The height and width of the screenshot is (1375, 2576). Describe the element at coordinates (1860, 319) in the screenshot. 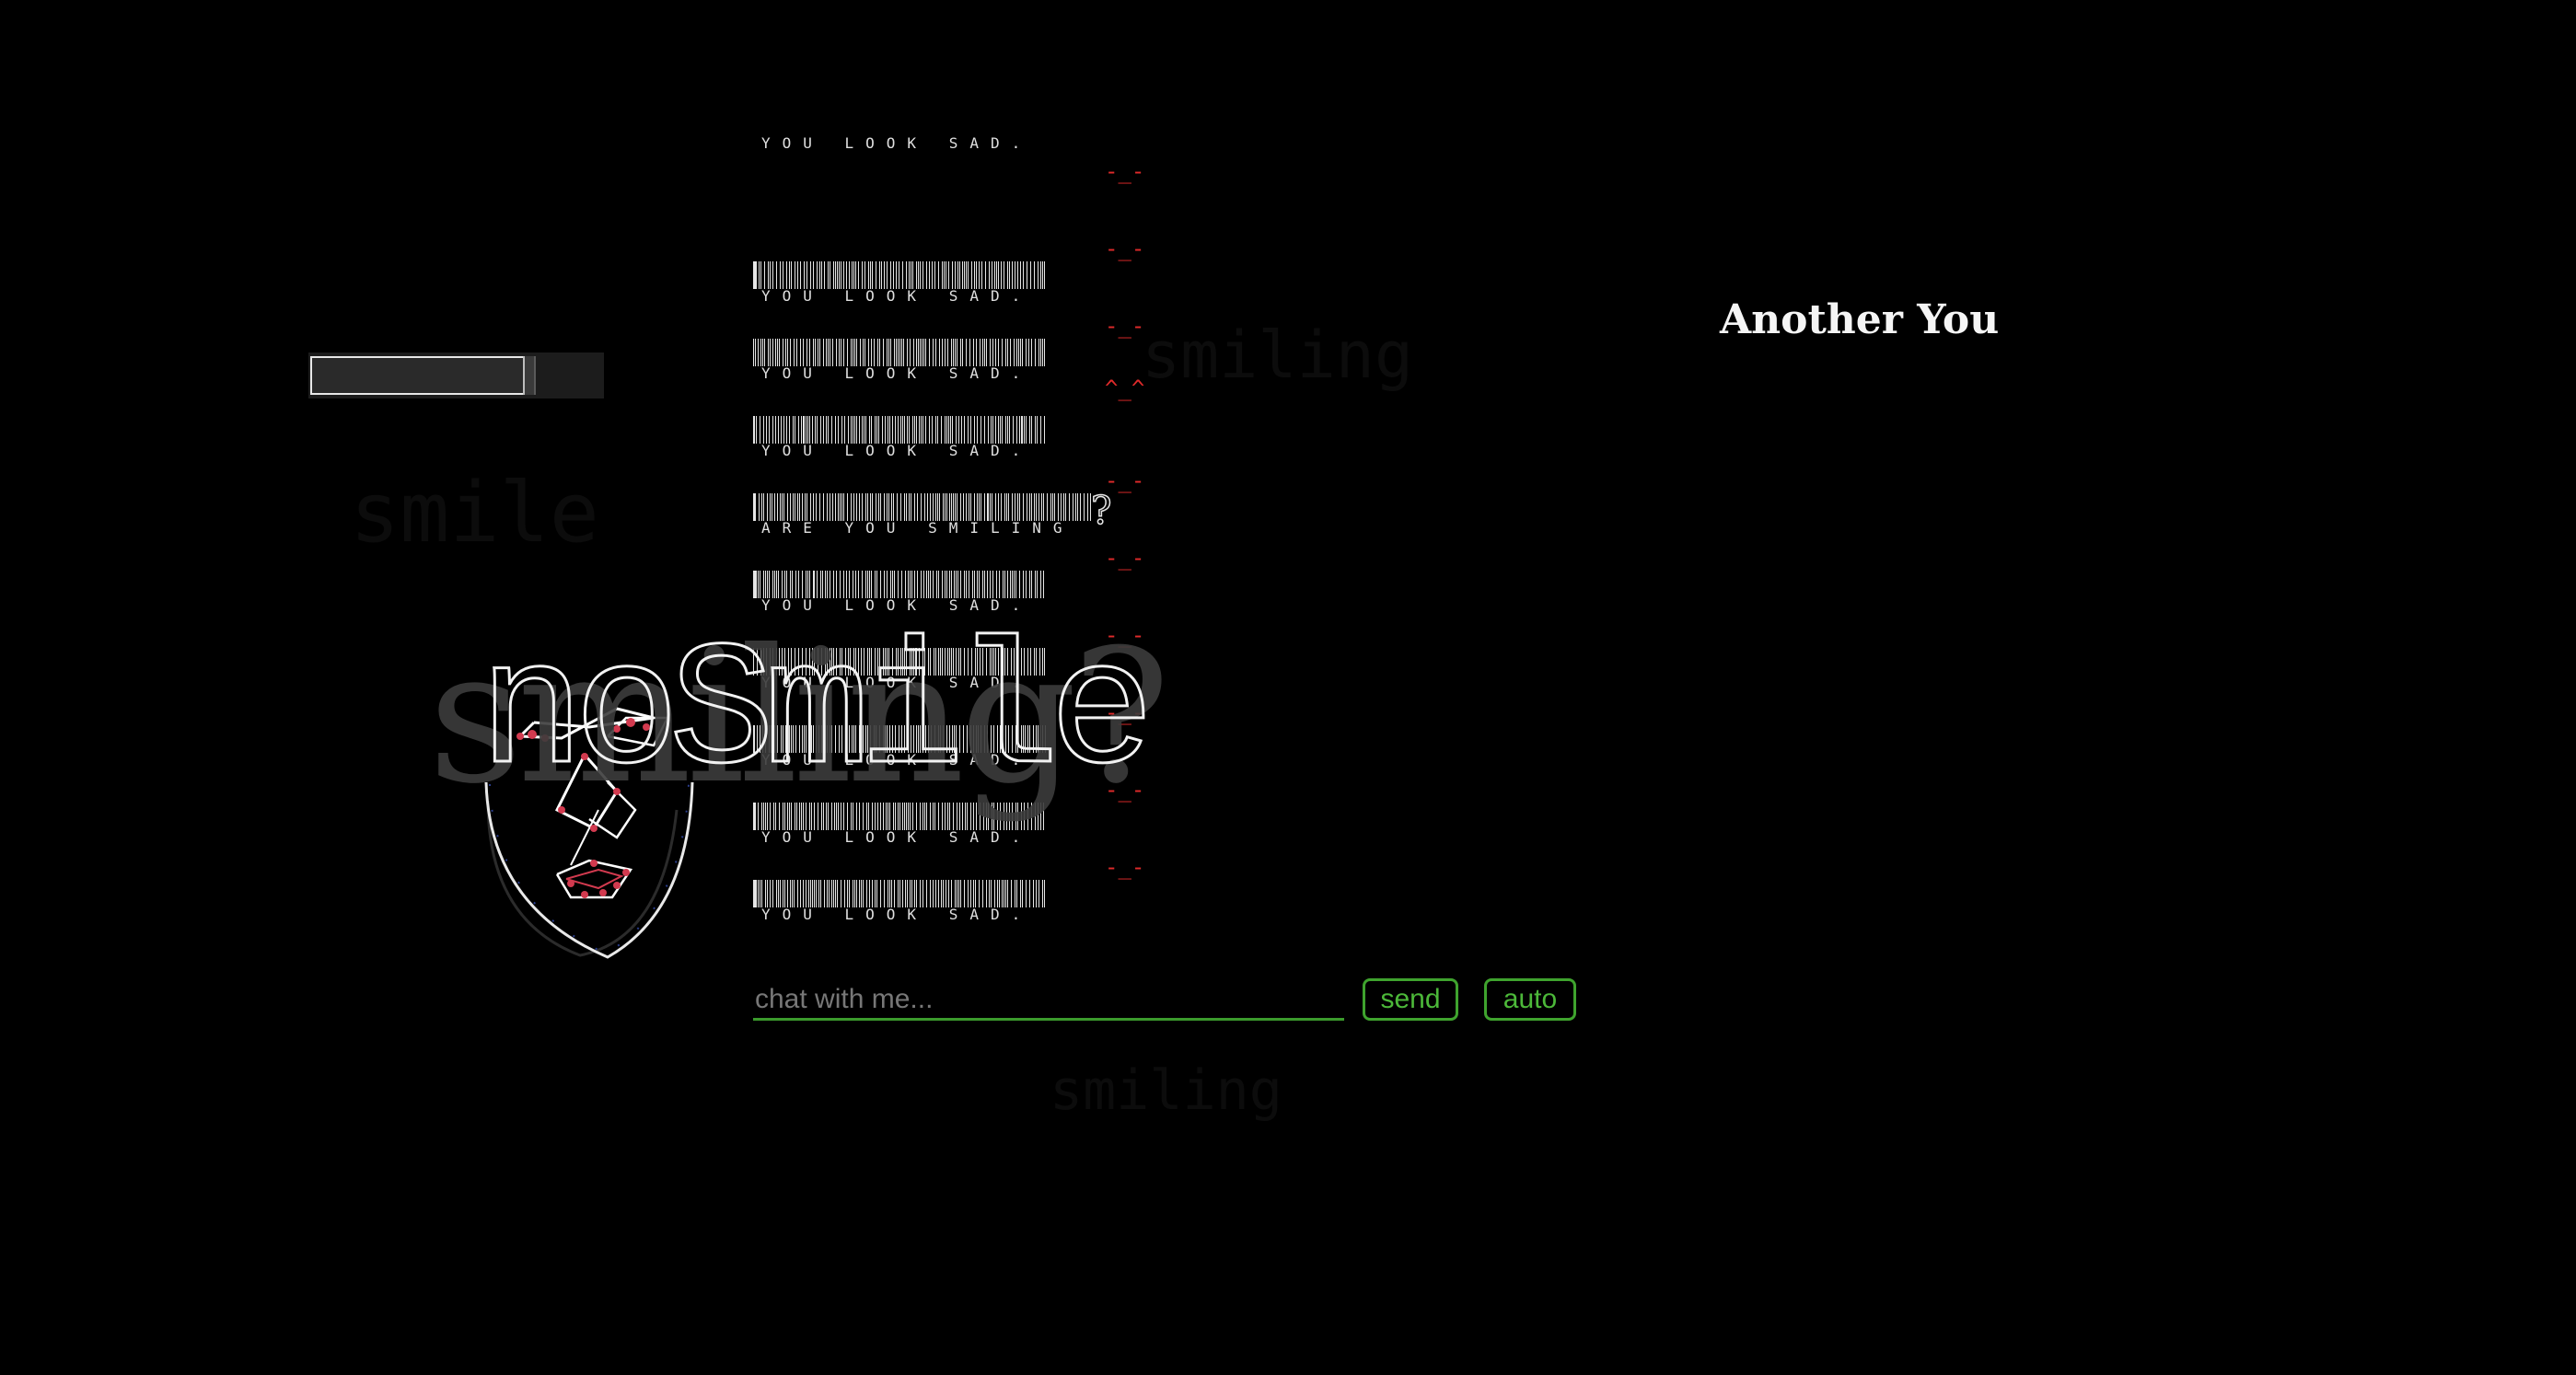

I see `app-title: Another You` at that location.